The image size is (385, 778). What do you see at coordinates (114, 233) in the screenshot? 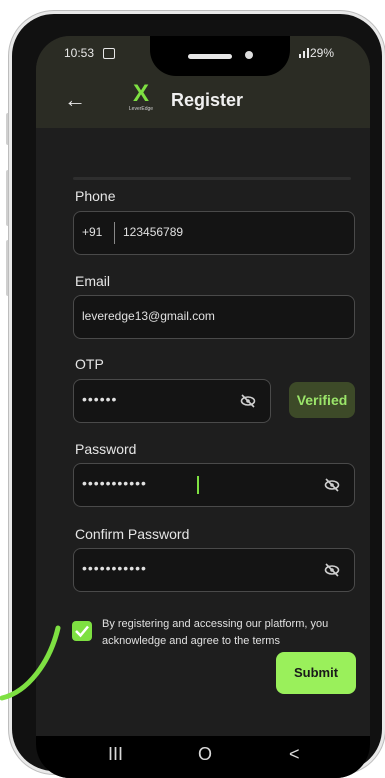
I see `field-separator` at bounding box center [114, 233].